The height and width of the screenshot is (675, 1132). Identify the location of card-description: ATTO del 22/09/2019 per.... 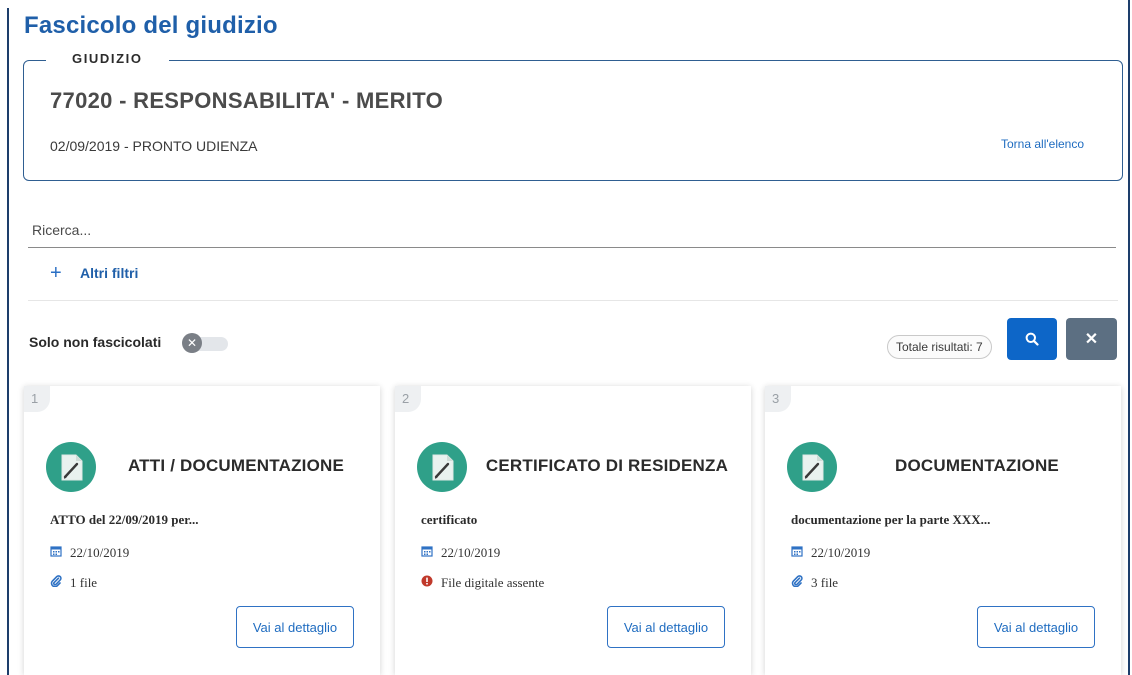
(124, 519).